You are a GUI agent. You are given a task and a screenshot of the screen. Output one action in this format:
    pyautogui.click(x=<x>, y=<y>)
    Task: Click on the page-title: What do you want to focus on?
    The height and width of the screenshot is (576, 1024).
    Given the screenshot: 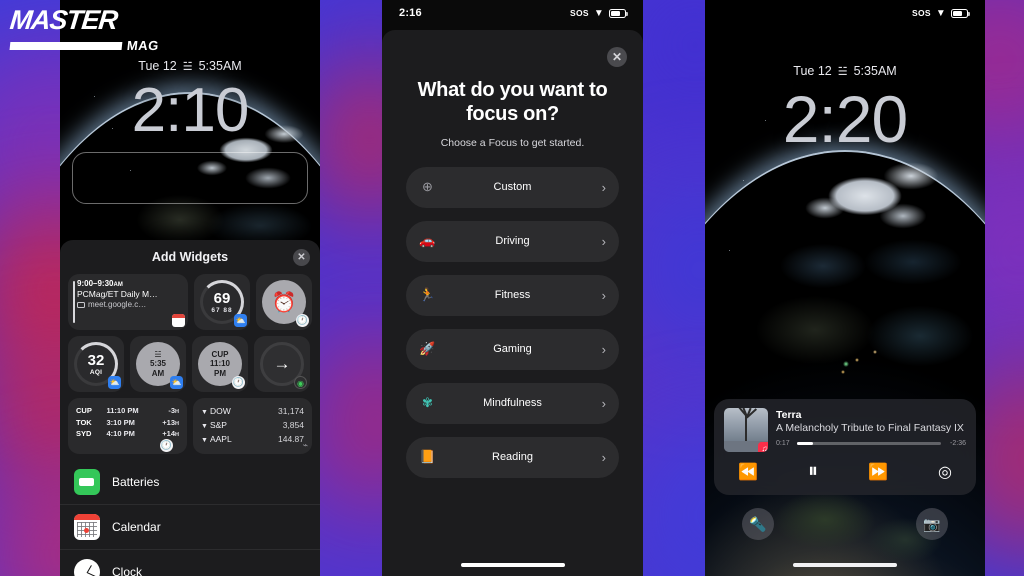 What is the action you would take?
    pyautogui.click(x=512, y=102)
    